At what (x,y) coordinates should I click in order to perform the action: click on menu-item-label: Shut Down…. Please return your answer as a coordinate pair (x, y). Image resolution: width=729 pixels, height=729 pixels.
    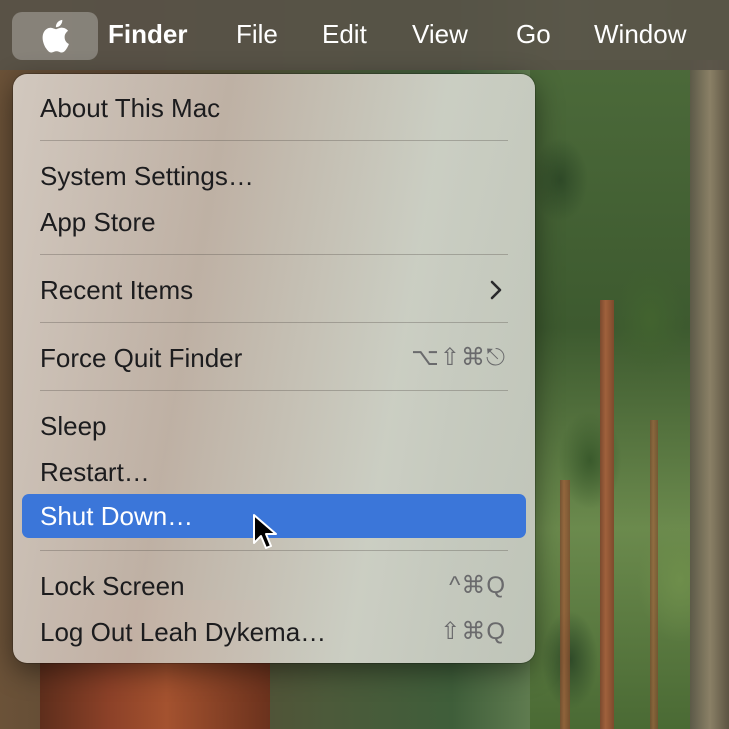
    Looking at the image, I should click on (117, 516).